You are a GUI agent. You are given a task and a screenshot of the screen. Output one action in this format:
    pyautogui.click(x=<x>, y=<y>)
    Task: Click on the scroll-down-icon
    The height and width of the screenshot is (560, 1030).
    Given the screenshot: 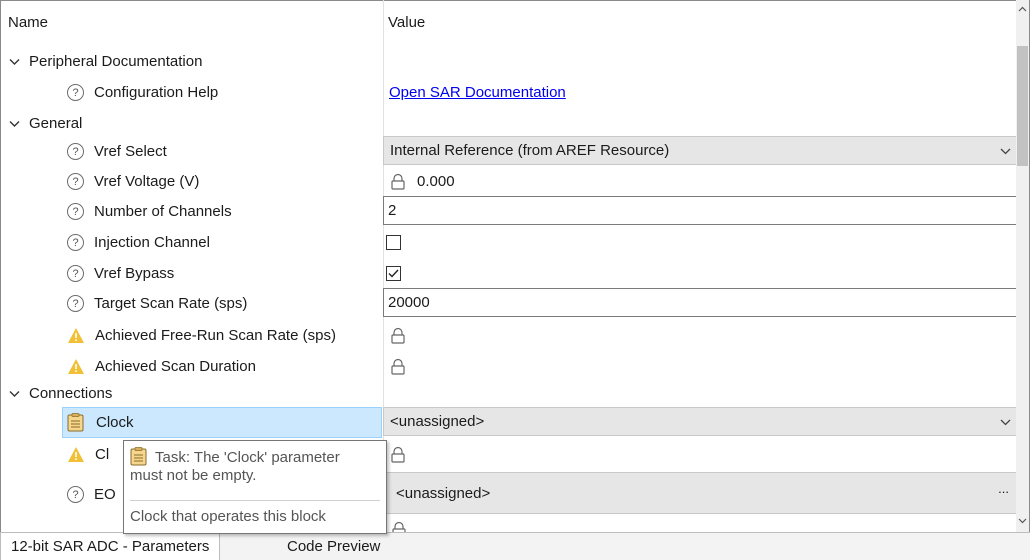 What is the action you would take?
    pyautogui.click(x=1022, y=521)
    